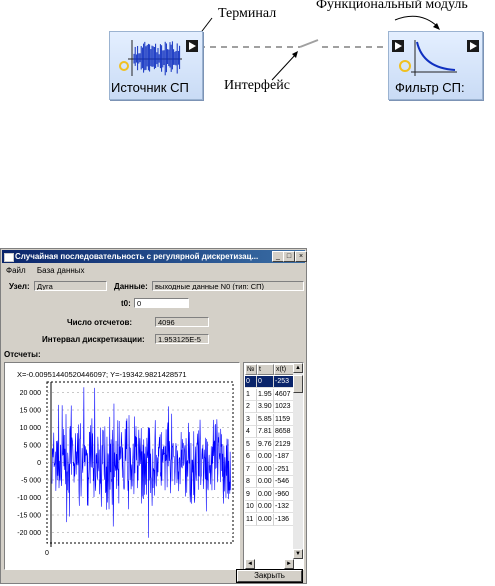 The width and height of the screenshot is (495, 586). I want to click on count-label: Число отсчетов:, so click(100, 322).